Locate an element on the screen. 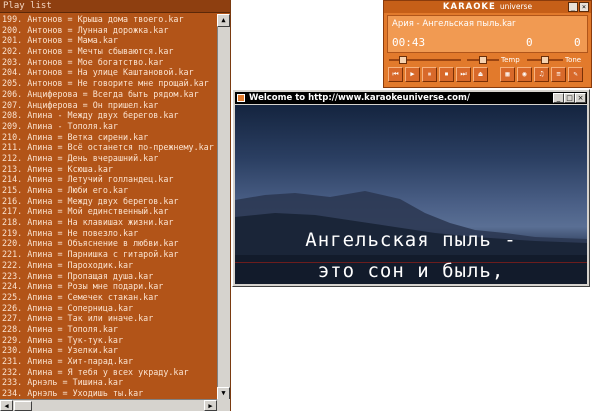  playlist-item: 213. Апина = Ксюша.kar is located at coordinates (108, 169).